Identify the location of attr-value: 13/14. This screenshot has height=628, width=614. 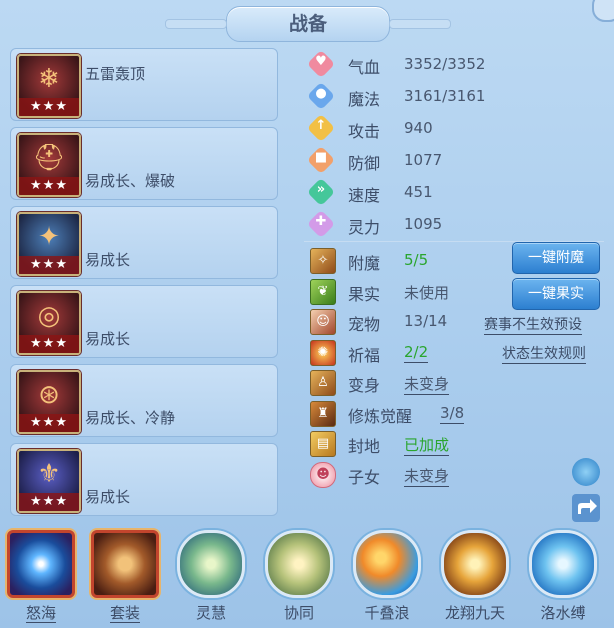
(426, 321).